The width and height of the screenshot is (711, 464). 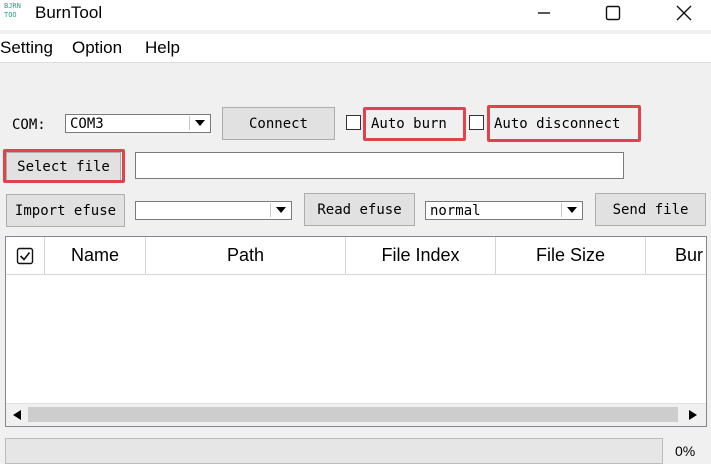 I want to click on minimize-icon, so click(x=544, y=13).